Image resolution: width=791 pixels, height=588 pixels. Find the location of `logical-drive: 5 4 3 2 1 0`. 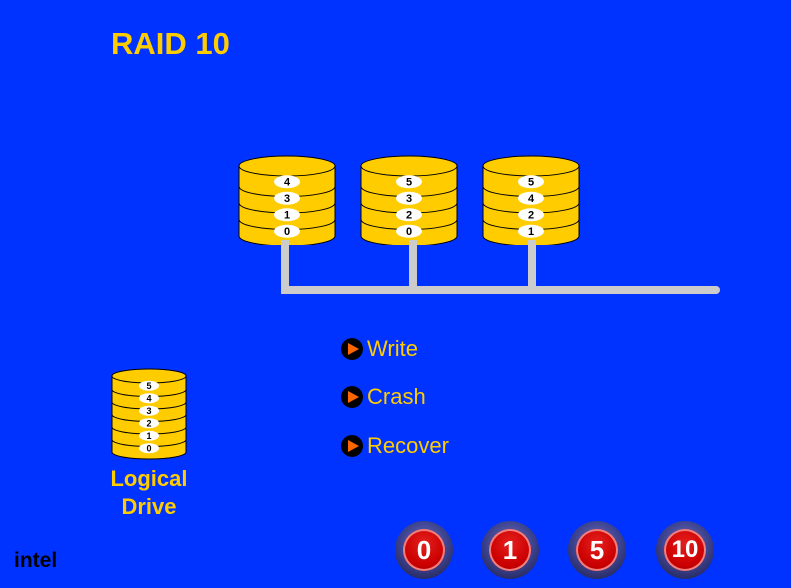

logical-drive: 5 4 3 2 1 0 is located at coordinates (149, 414).